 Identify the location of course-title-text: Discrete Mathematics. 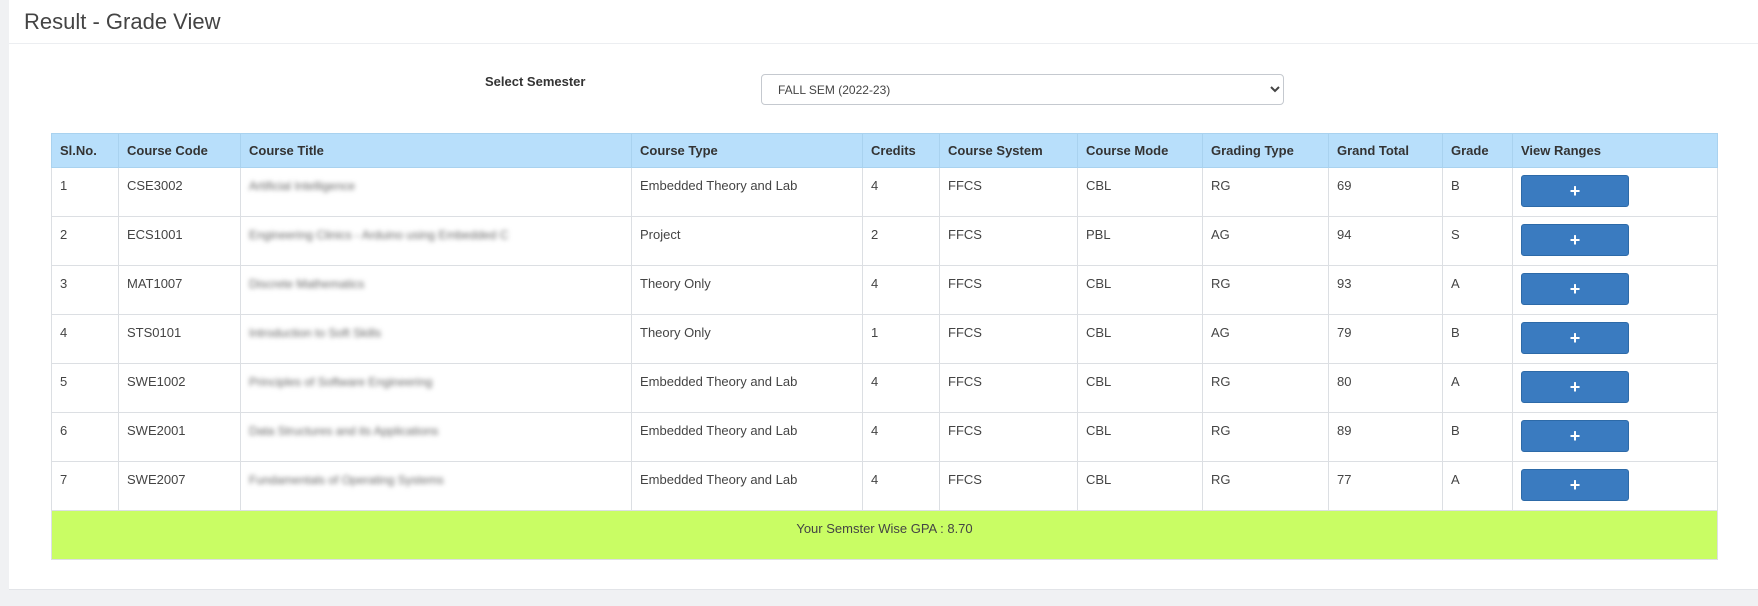
(307, 284).